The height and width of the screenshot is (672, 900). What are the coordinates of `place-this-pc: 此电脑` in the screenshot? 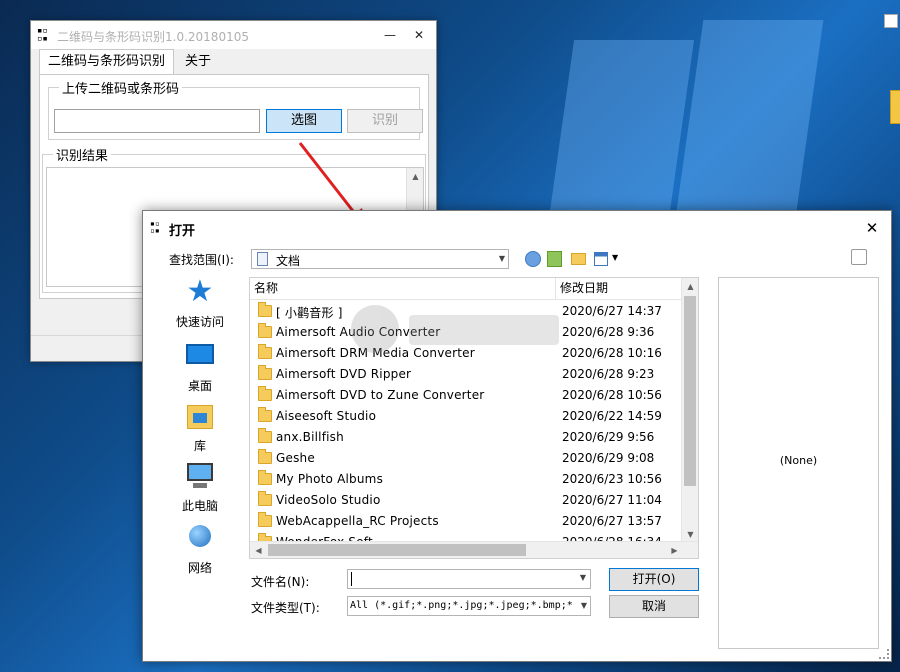 It's located at (200, 487).